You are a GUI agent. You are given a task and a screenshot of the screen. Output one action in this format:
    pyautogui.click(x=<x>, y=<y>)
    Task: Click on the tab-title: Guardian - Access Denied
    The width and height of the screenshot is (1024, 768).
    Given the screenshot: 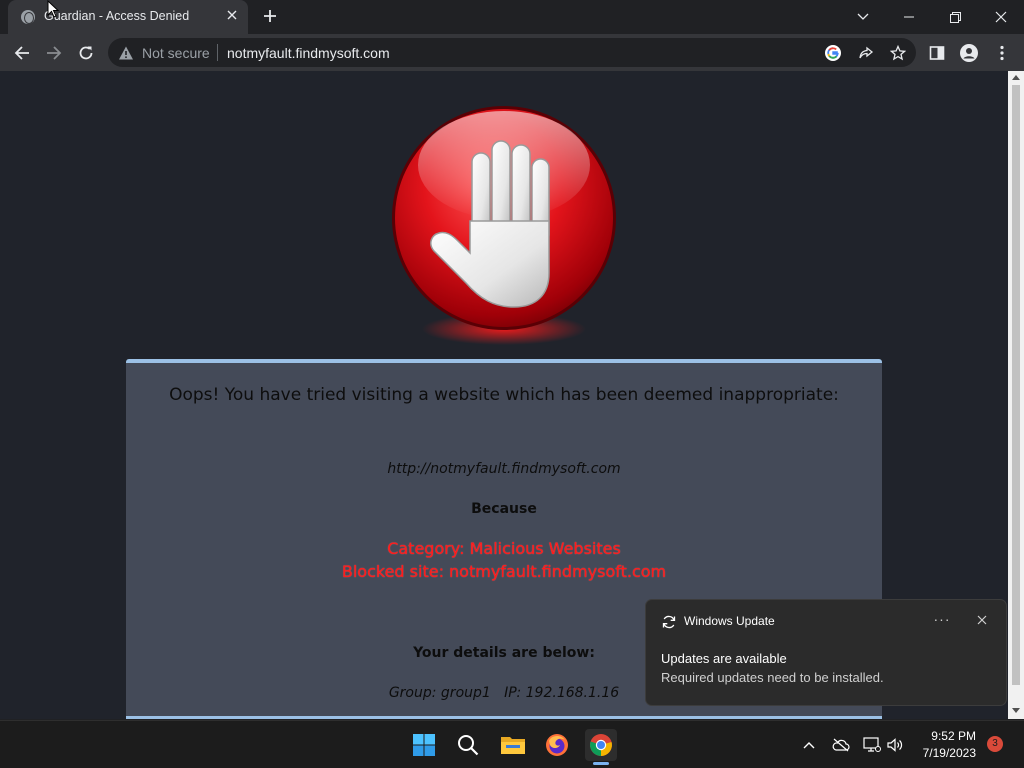 What is the action you would take?
    pyautogui.click(x=117, y=16)
    